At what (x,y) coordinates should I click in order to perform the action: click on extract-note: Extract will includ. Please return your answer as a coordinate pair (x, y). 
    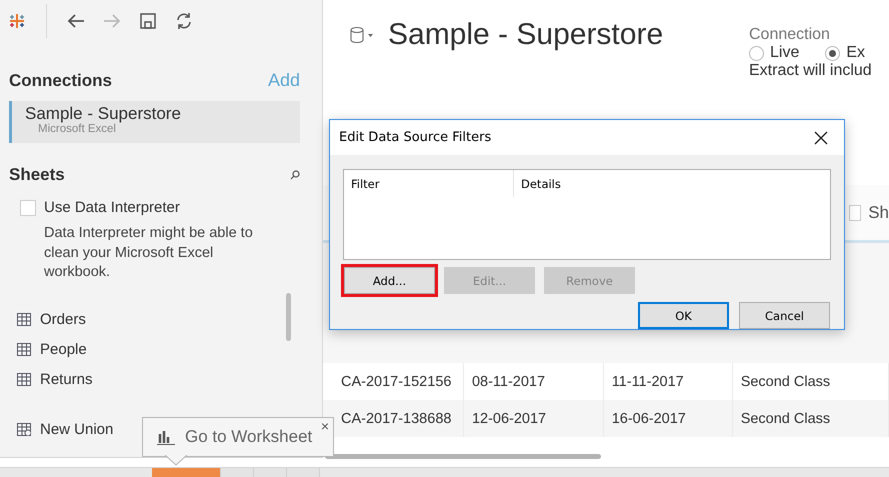
    Looking at the image, I should click on (811, 71).